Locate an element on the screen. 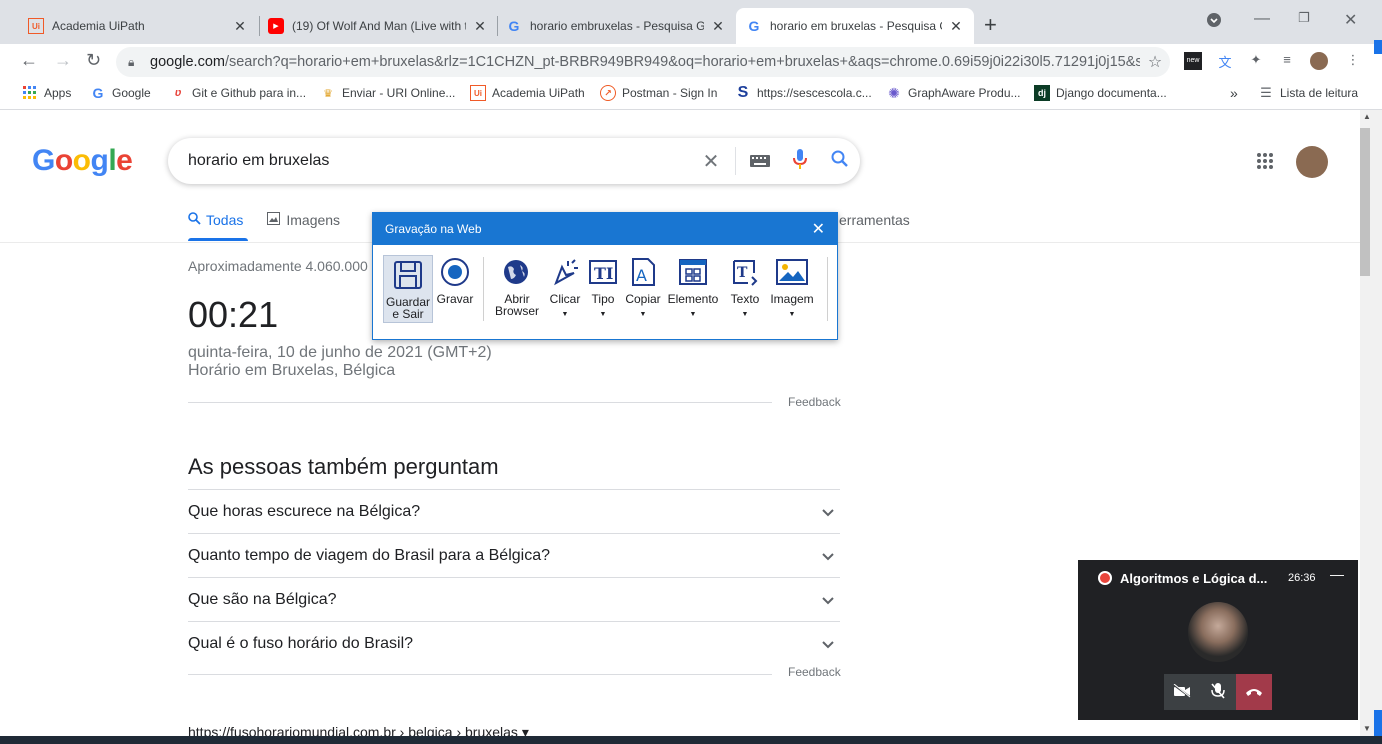 The width and height of the screenshot is (1382, 744). end-call-button is located at coordinates (1254, 692).